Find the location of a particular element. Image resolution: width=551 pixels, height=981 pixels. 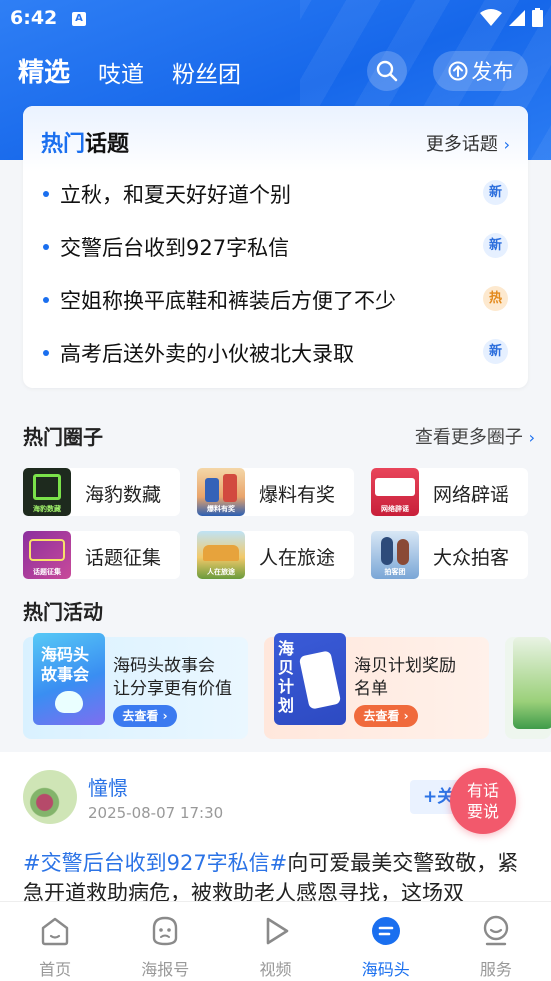

activity-art-text: 海贝计划 is located at coordinates (286, 677).